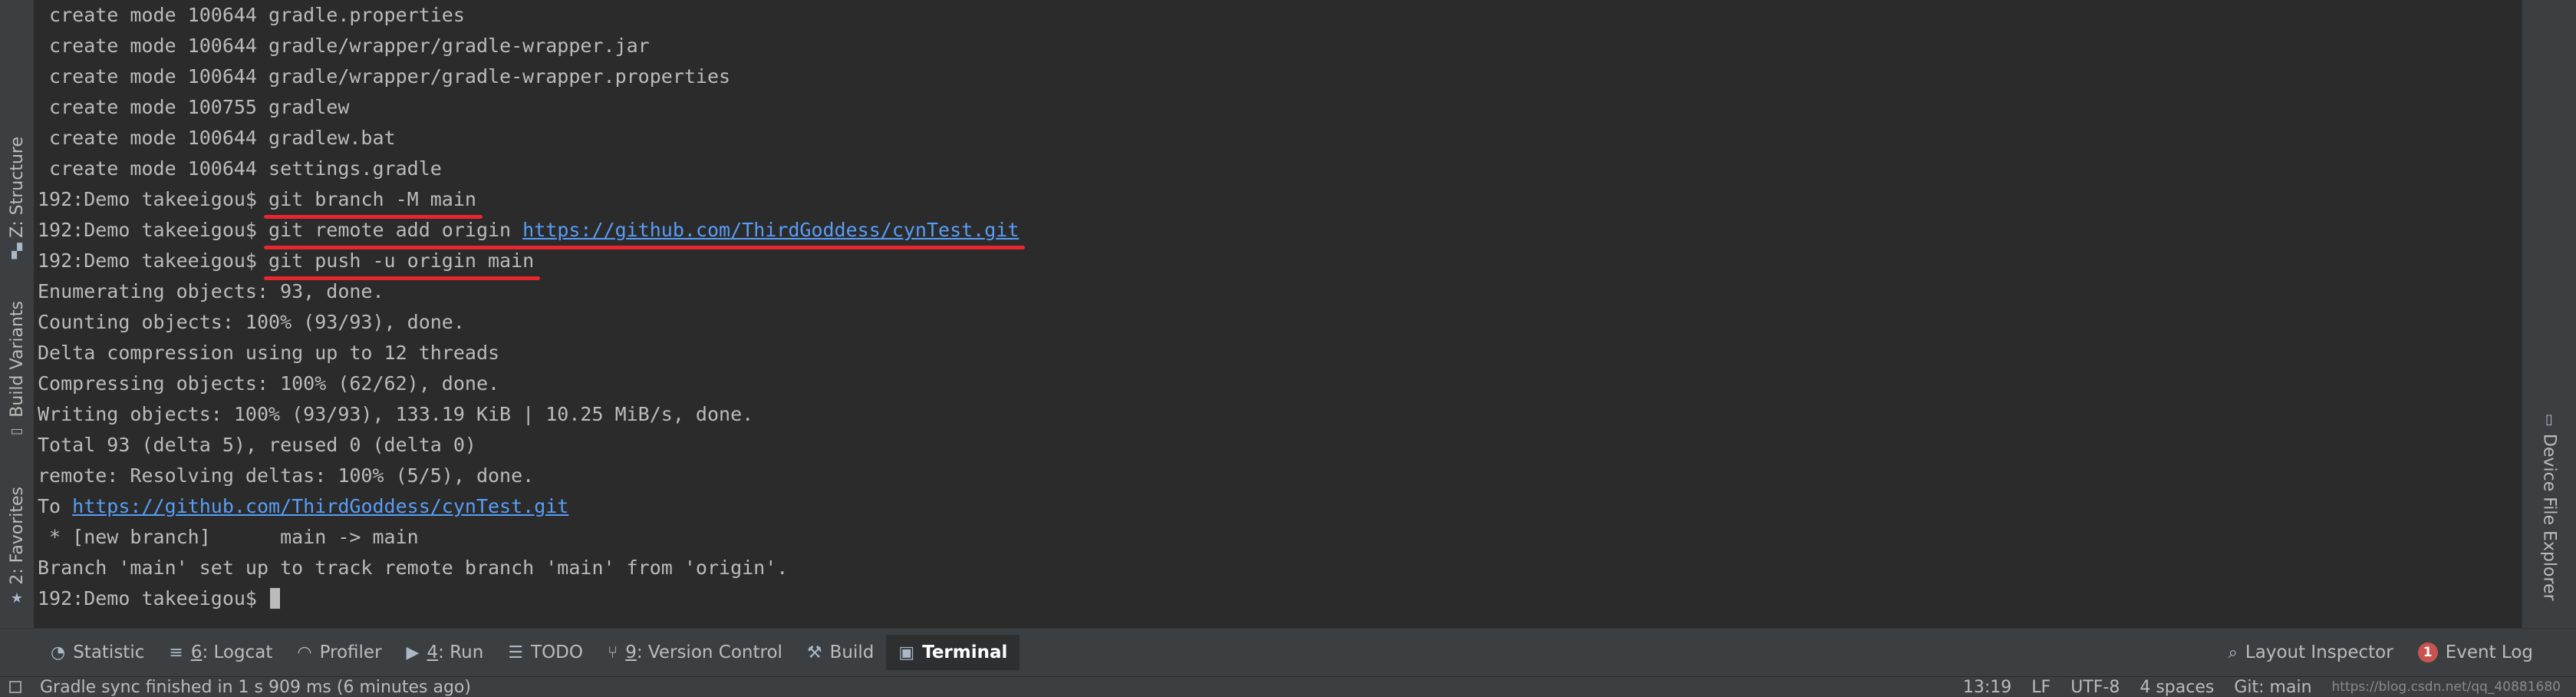 The height and width of the screenshot is (697, 2576). What do you see at coordinates (237, 652) in the screenshot?
I see `tab-logcat-label: : Logcat` at bounding box center [237, 652].